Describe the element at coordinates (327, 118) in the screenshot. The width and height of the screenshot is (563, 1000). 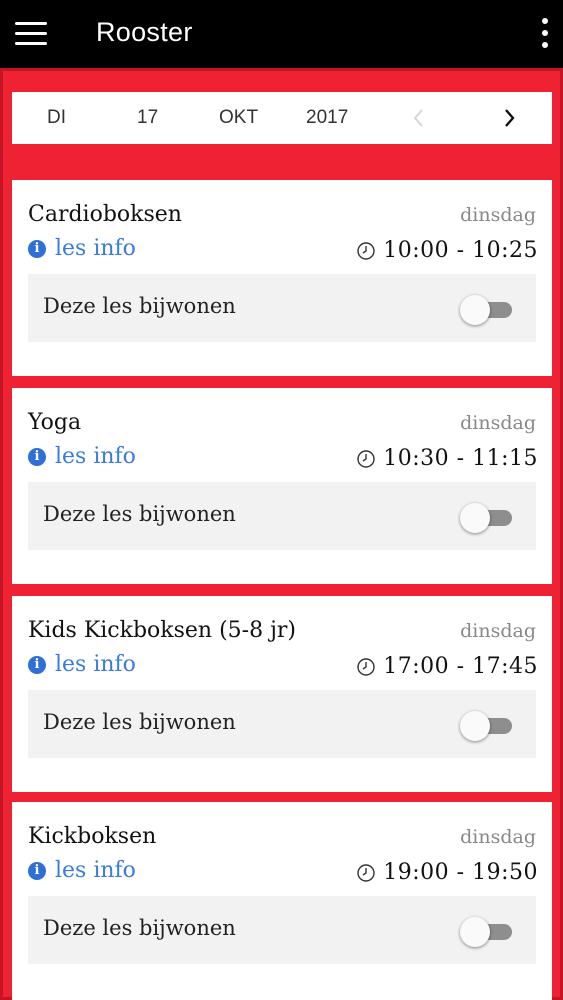
I see `date-year: 2017` at that location.